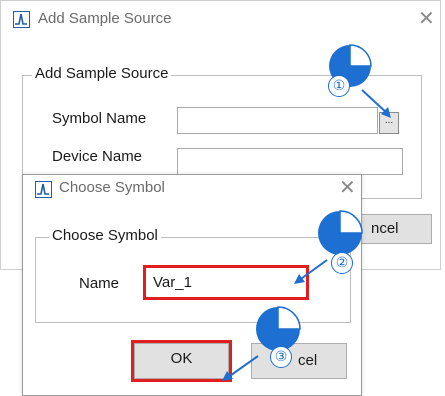 The height and width of the screenshot is (396, 445). What do you see at coordinates (102, 73) in the screenshot?
I see `group-title: Add Sample Source` at bounding box center [102, 73].